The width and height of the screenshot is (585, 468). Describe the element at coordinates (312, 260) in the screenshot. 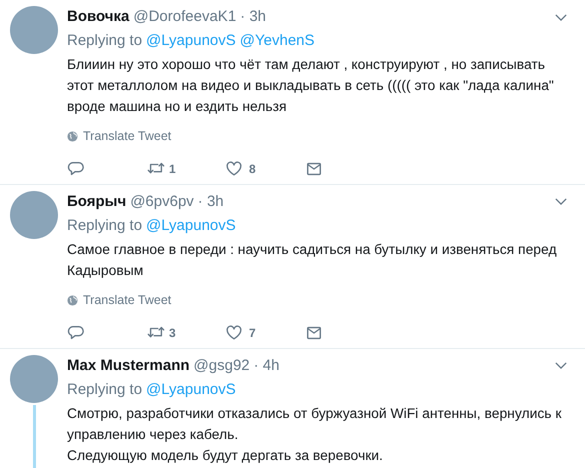

I see `tweet-text: Самое главное в переди : научить садиться на бутылку и извеняться перед Кадыровым` at that location.